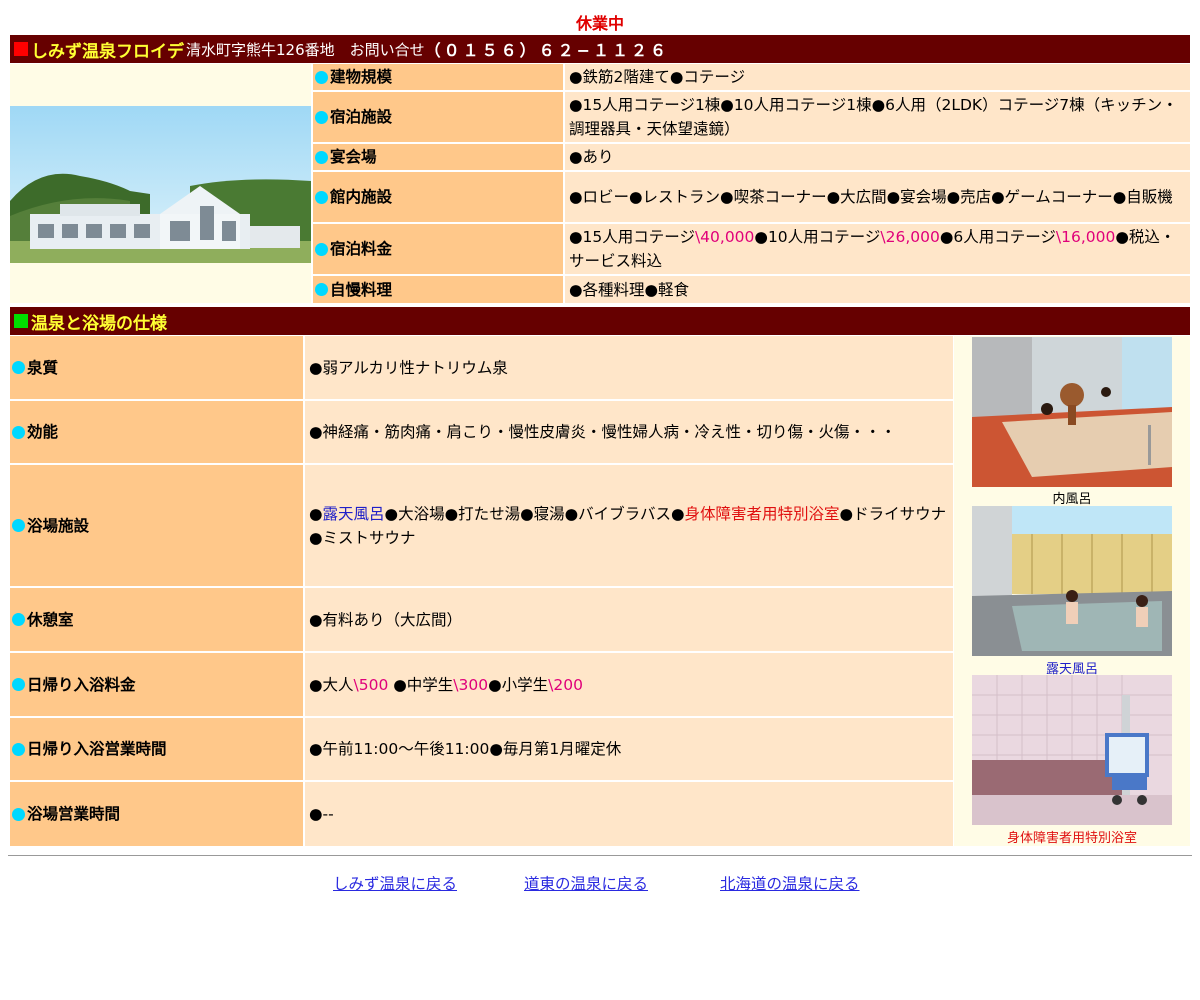 The image size is (1200, 1000). I want to click on red-square-icon, so click(21, 49).